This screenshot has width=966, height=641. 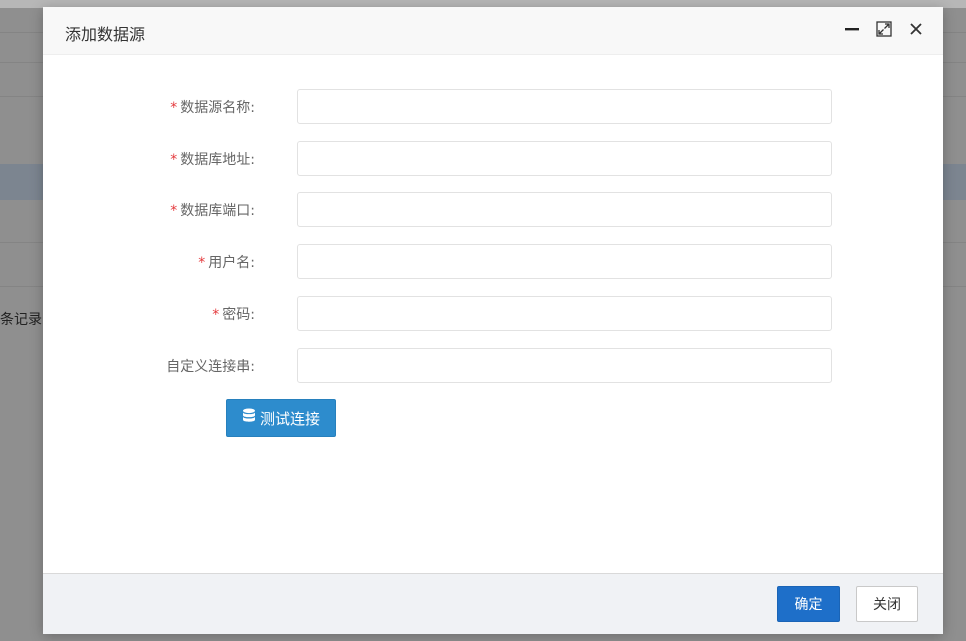 What do you see at coordinates (852, 29) in the screenshot?
I see `minimize-icon` at bounding box center [852, 29].